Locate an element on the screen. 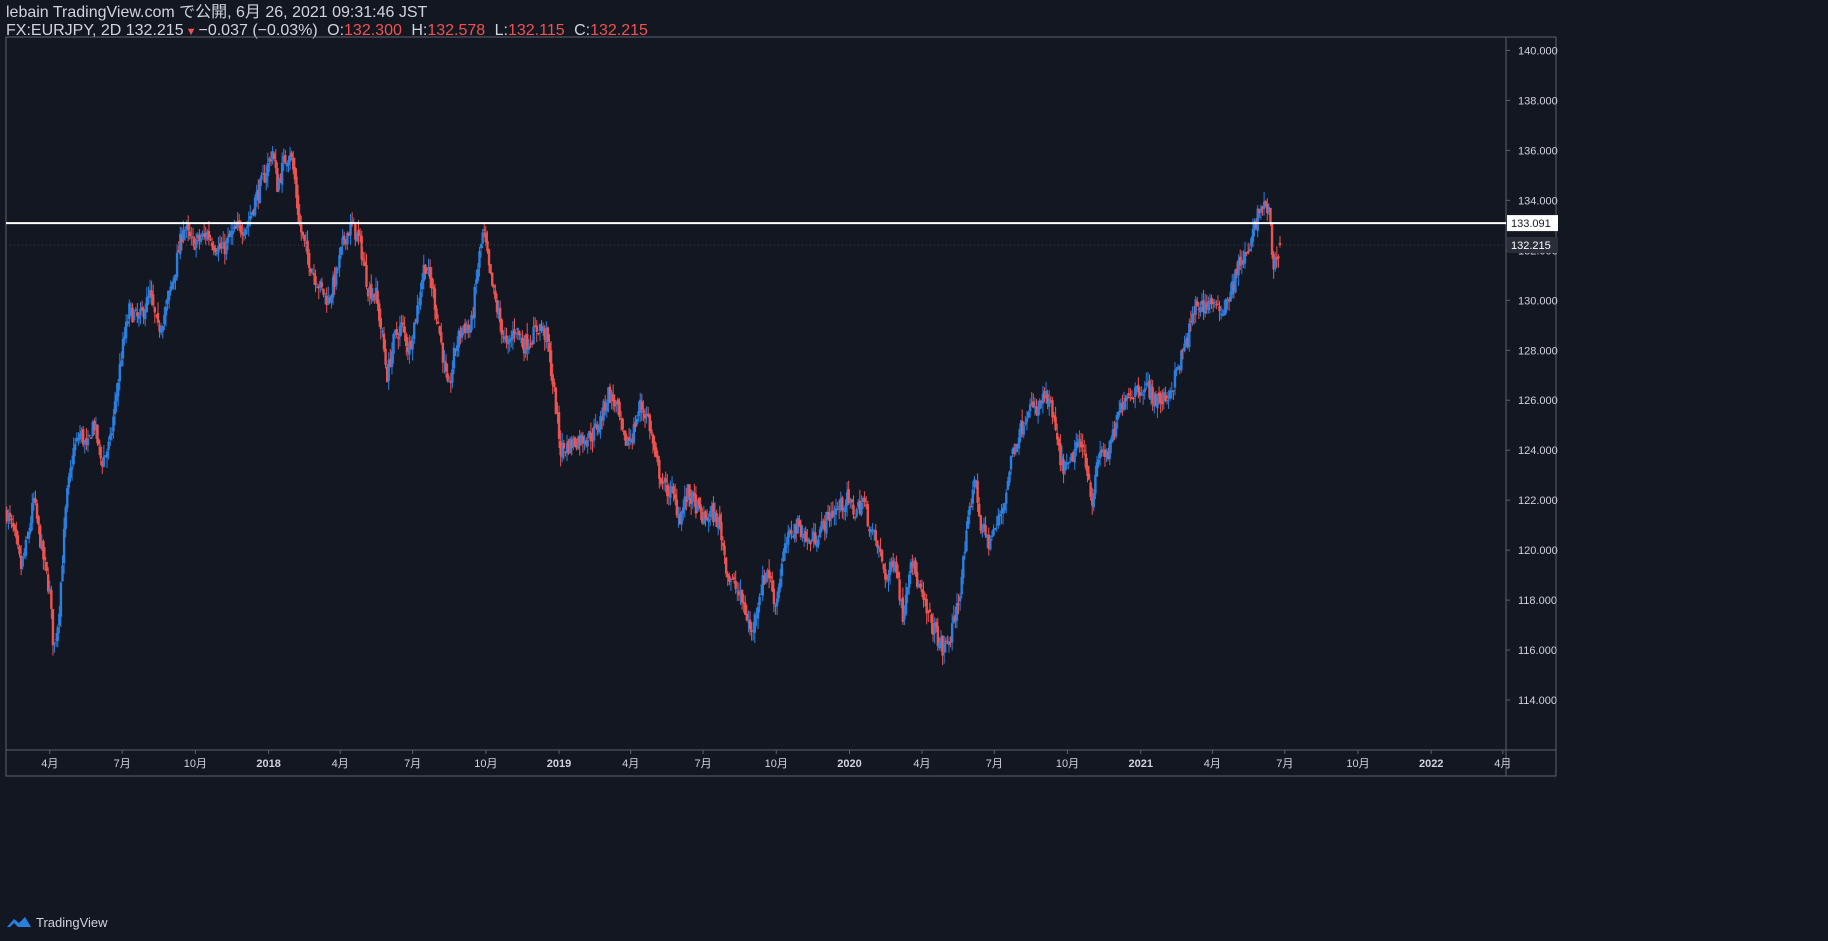  y-tick-label: 114.000 is located at coordinates (1537, 701).